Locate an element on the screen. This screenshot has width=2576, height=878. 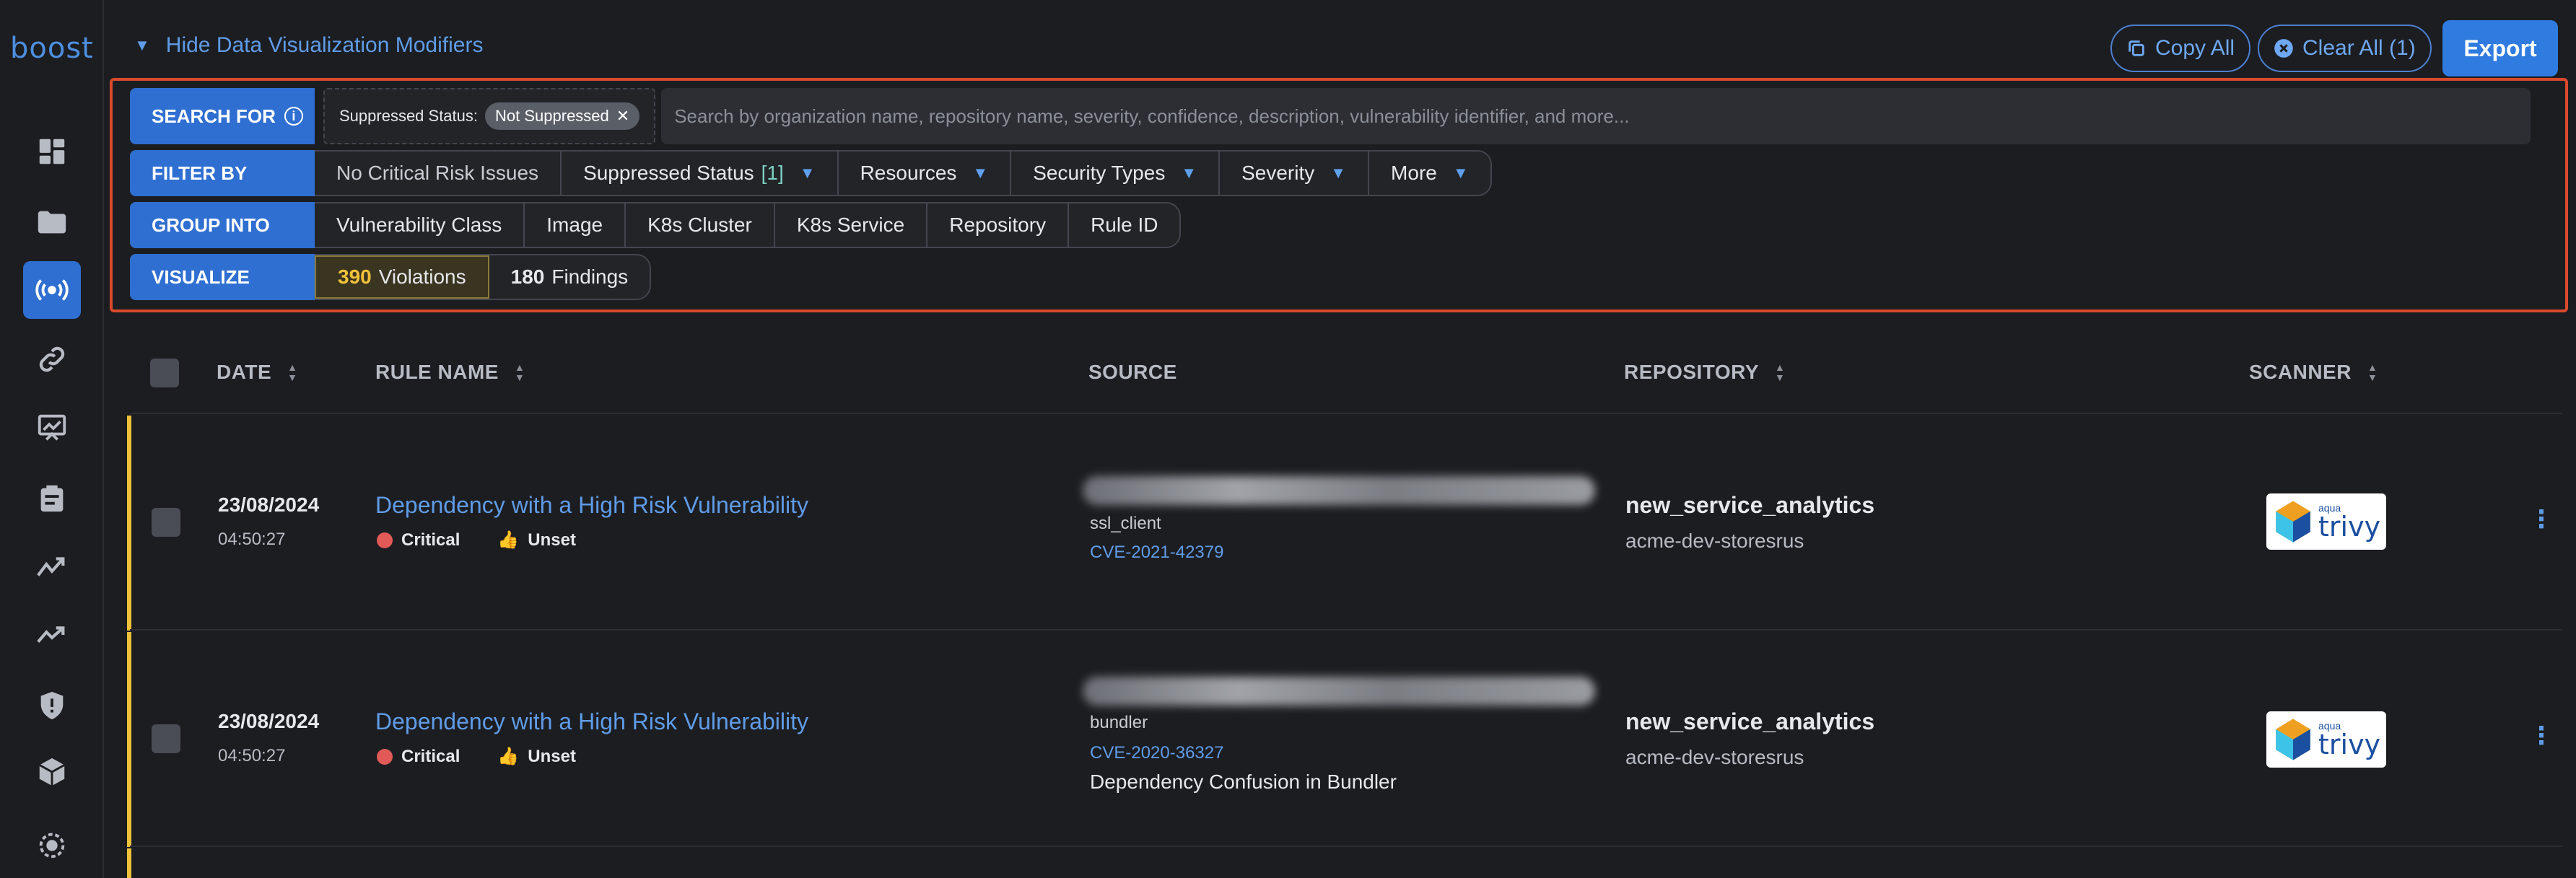
row-divider is located at coordinates (1346, 846).